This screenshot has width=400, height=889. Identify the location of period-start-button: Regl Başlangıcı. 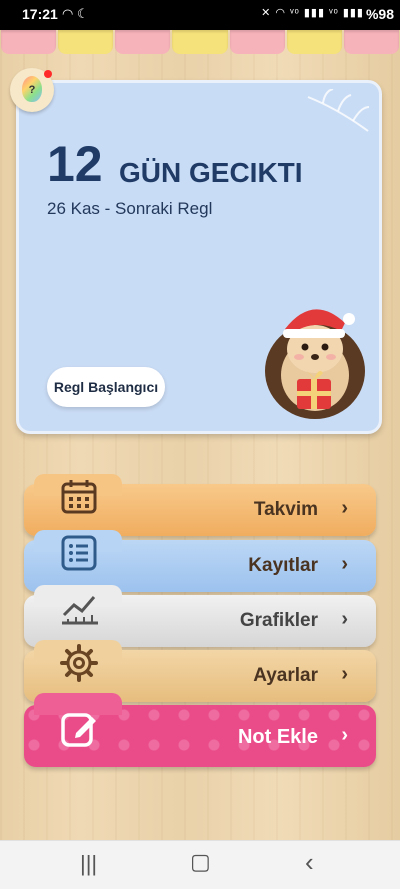
(106, 387).